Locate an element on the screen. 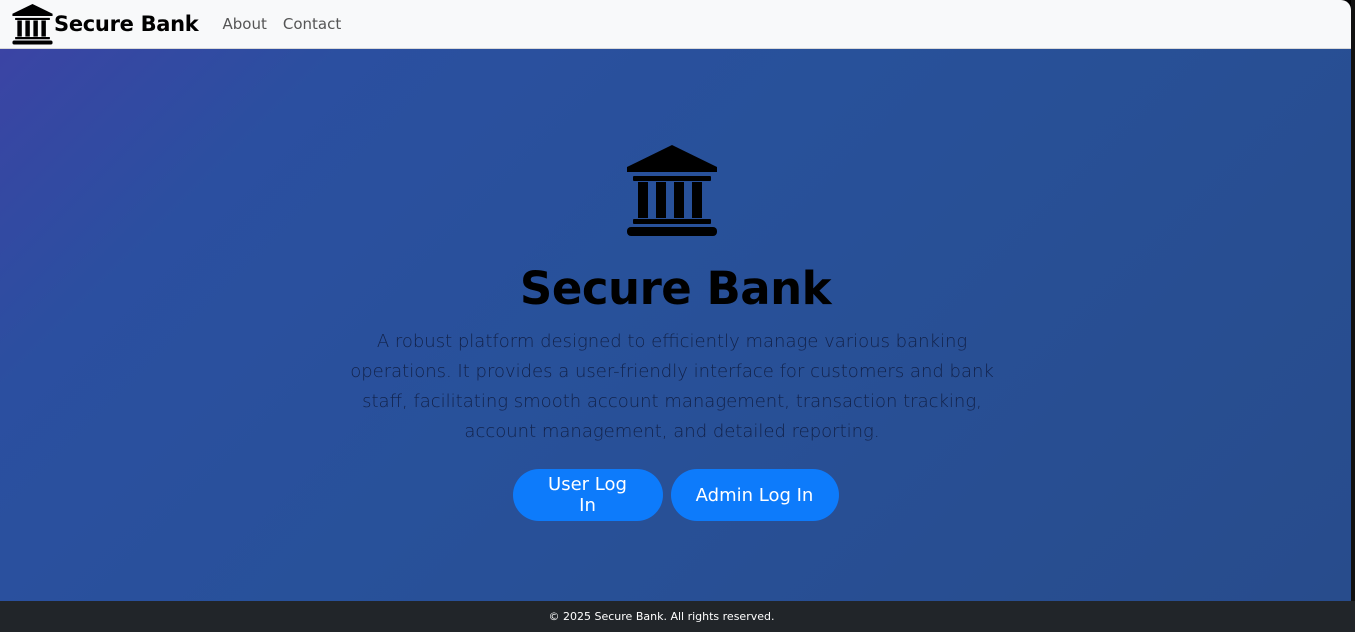 The image size is (1355, 632). user-login-button: User Log In is located at coordinates (587, 495).